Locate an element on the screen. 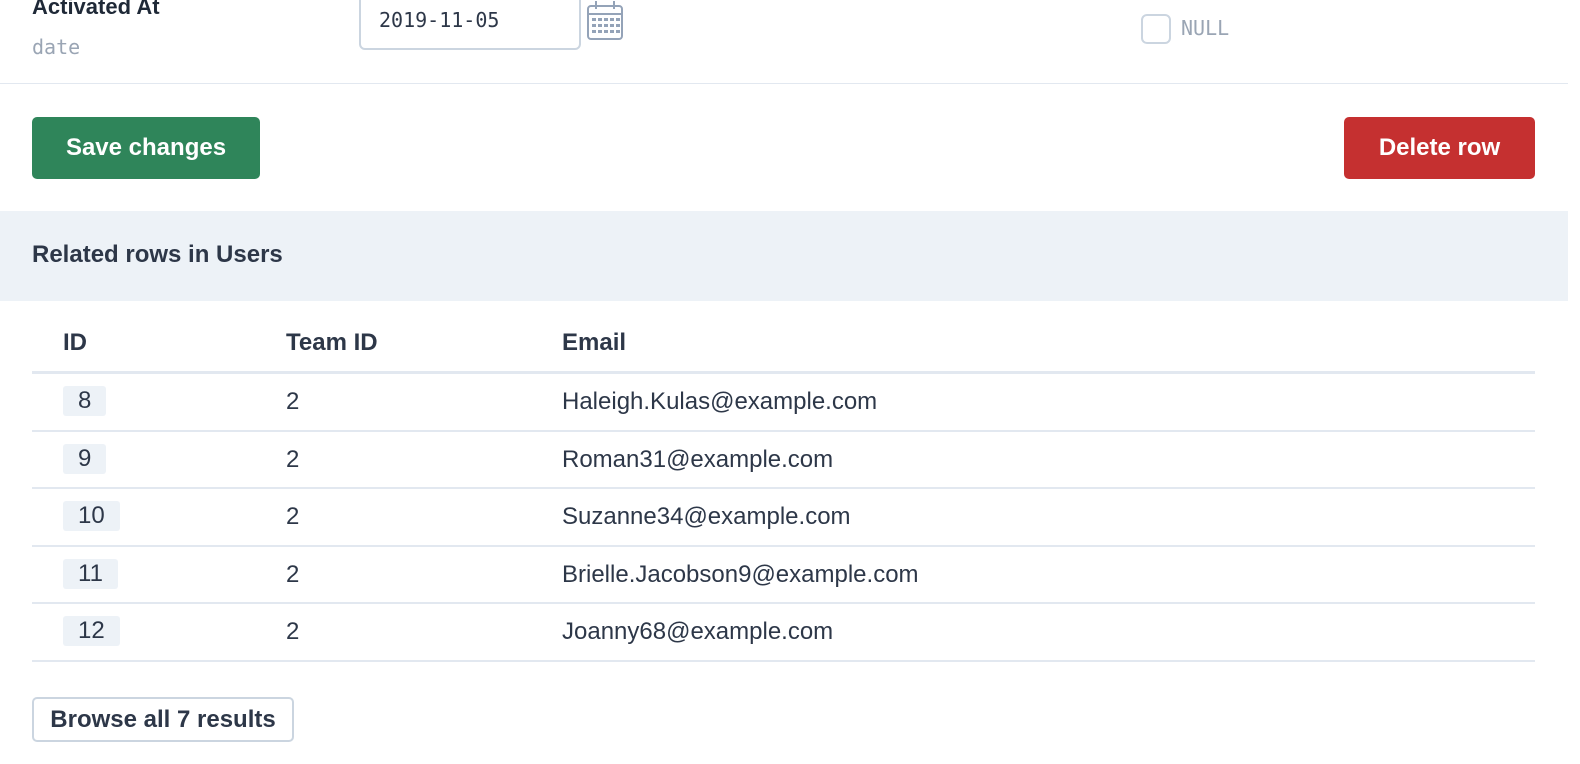  table-row: 12 2 Joanny68@example.com is located at coordinates (783, 633).